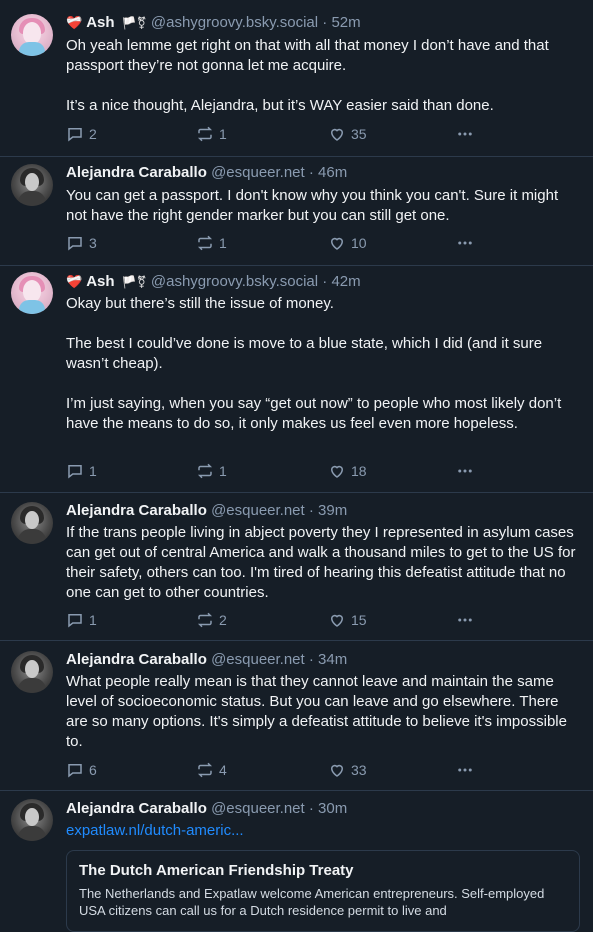  I want to click on like-button: 10, so click(347, 243).